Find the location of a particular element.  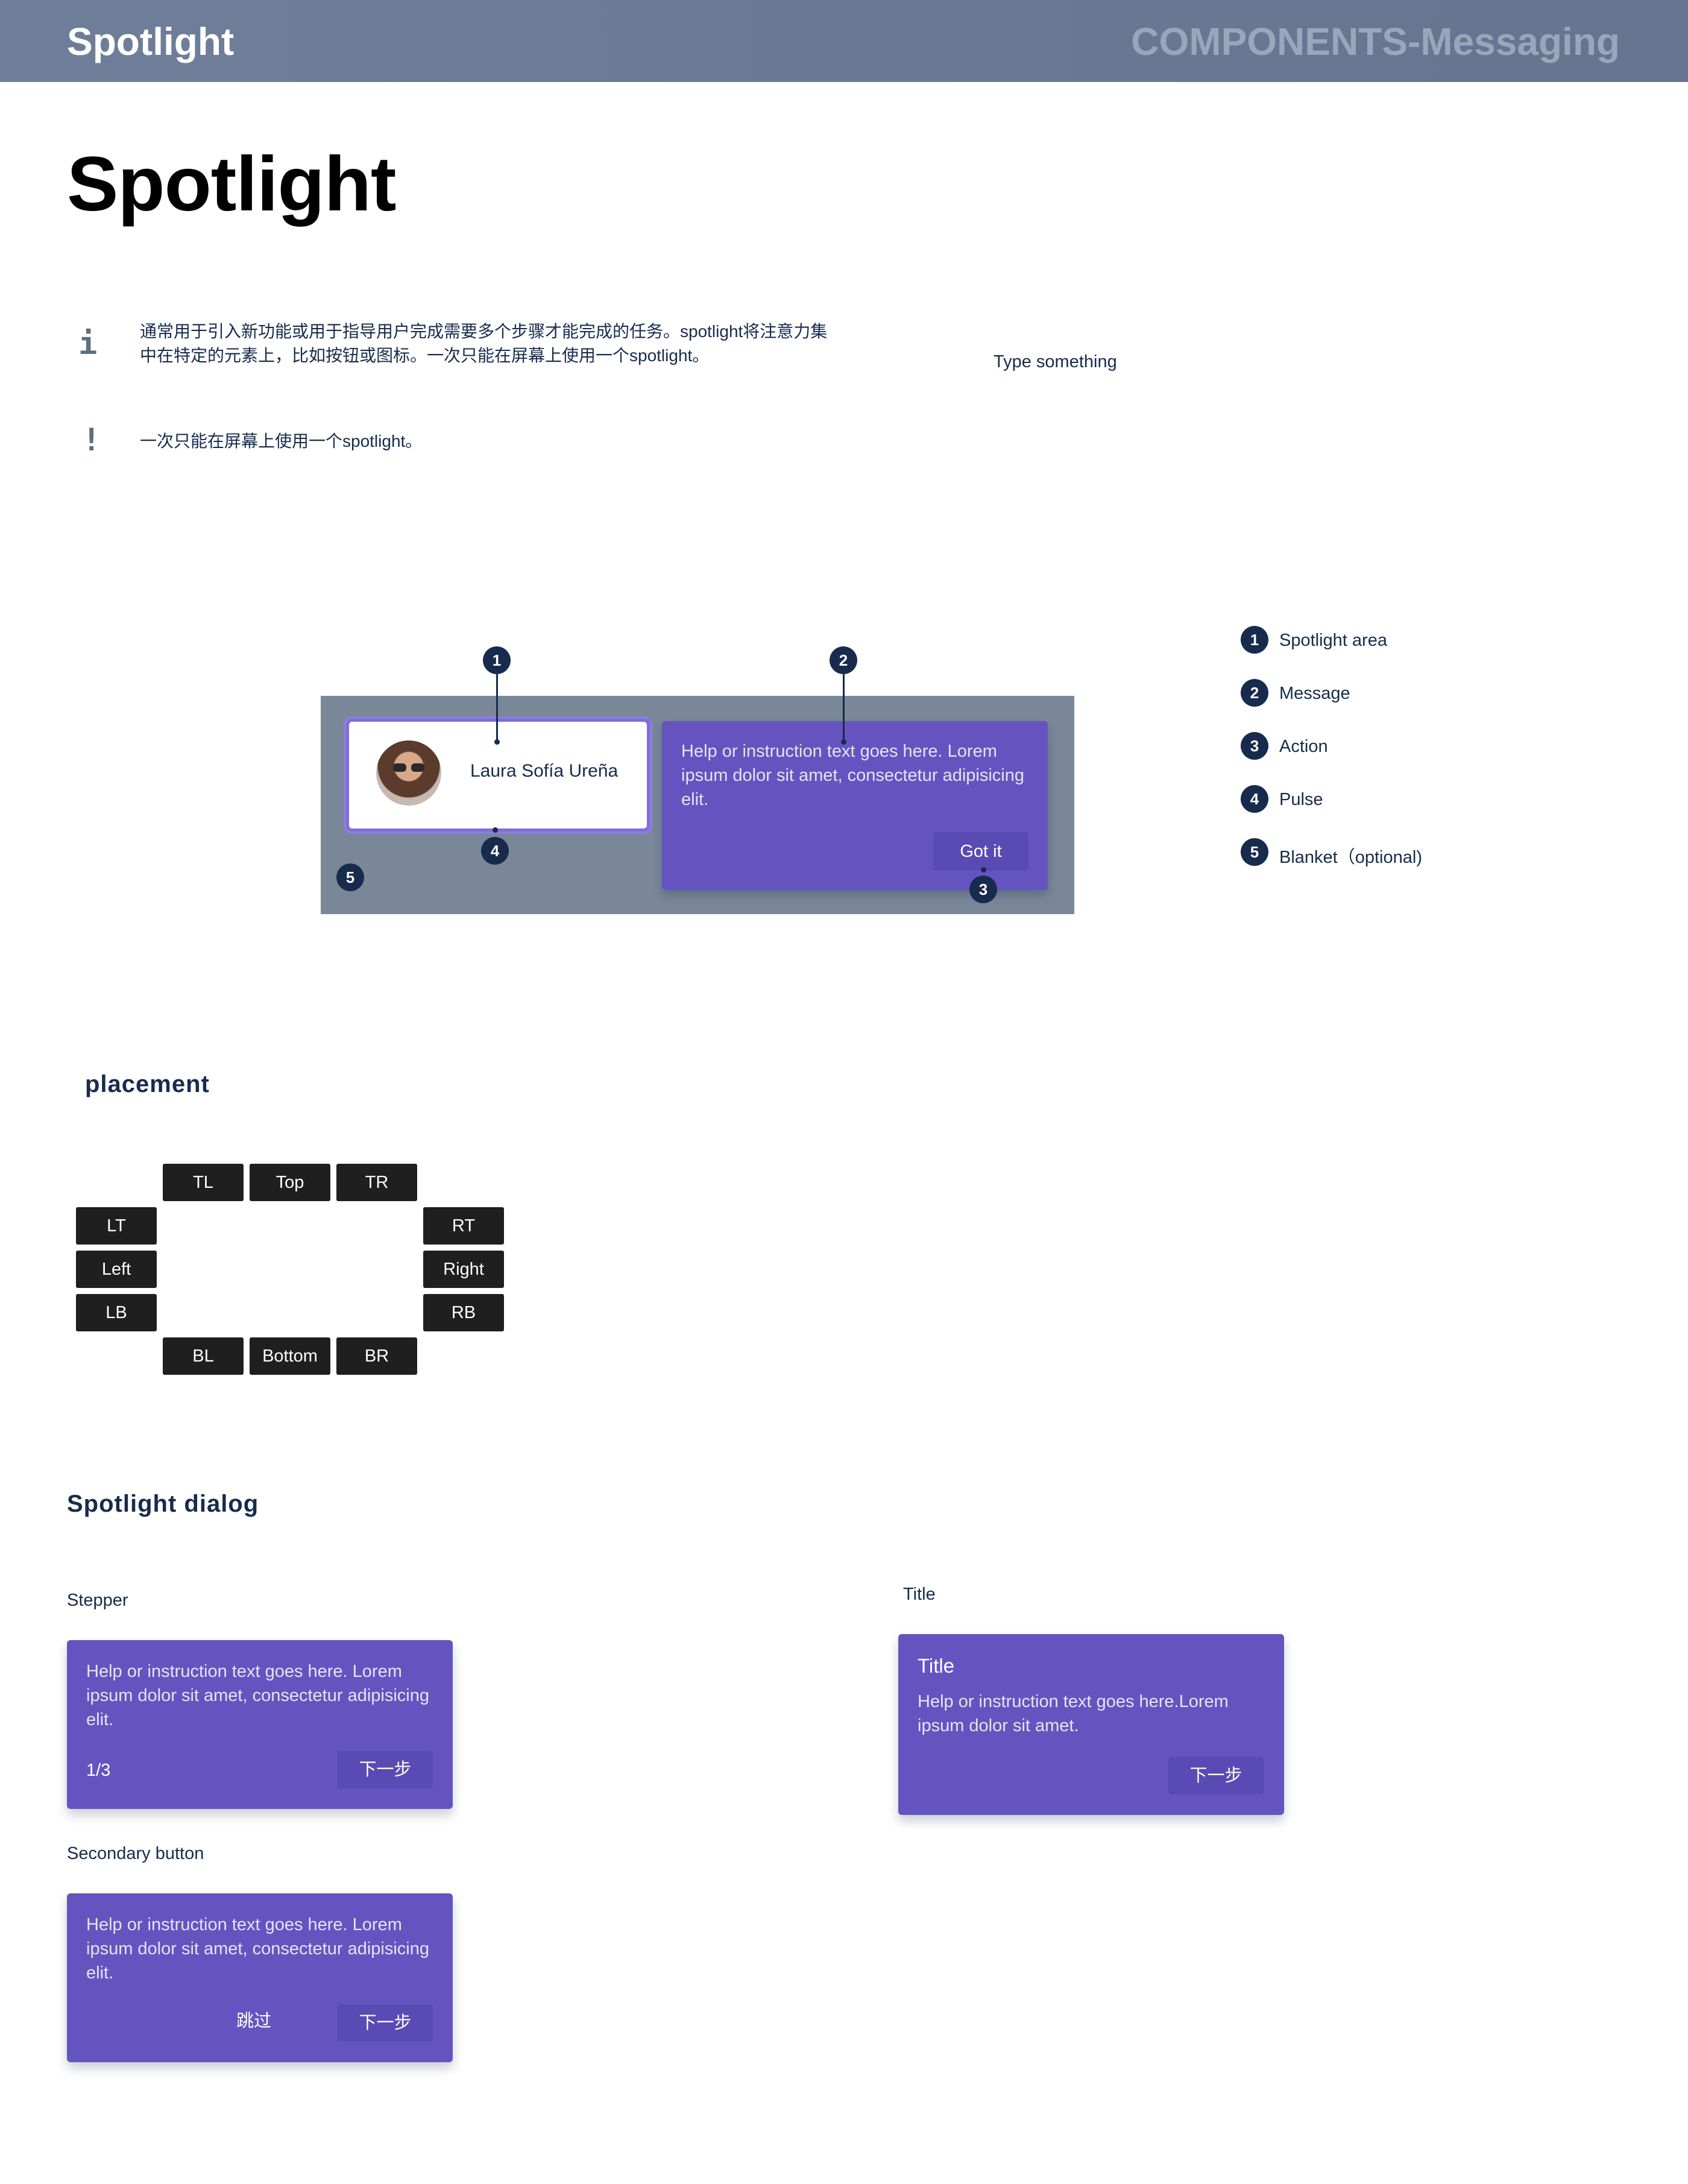

legend-marker: 2 is located at coordinates (1254, 693).